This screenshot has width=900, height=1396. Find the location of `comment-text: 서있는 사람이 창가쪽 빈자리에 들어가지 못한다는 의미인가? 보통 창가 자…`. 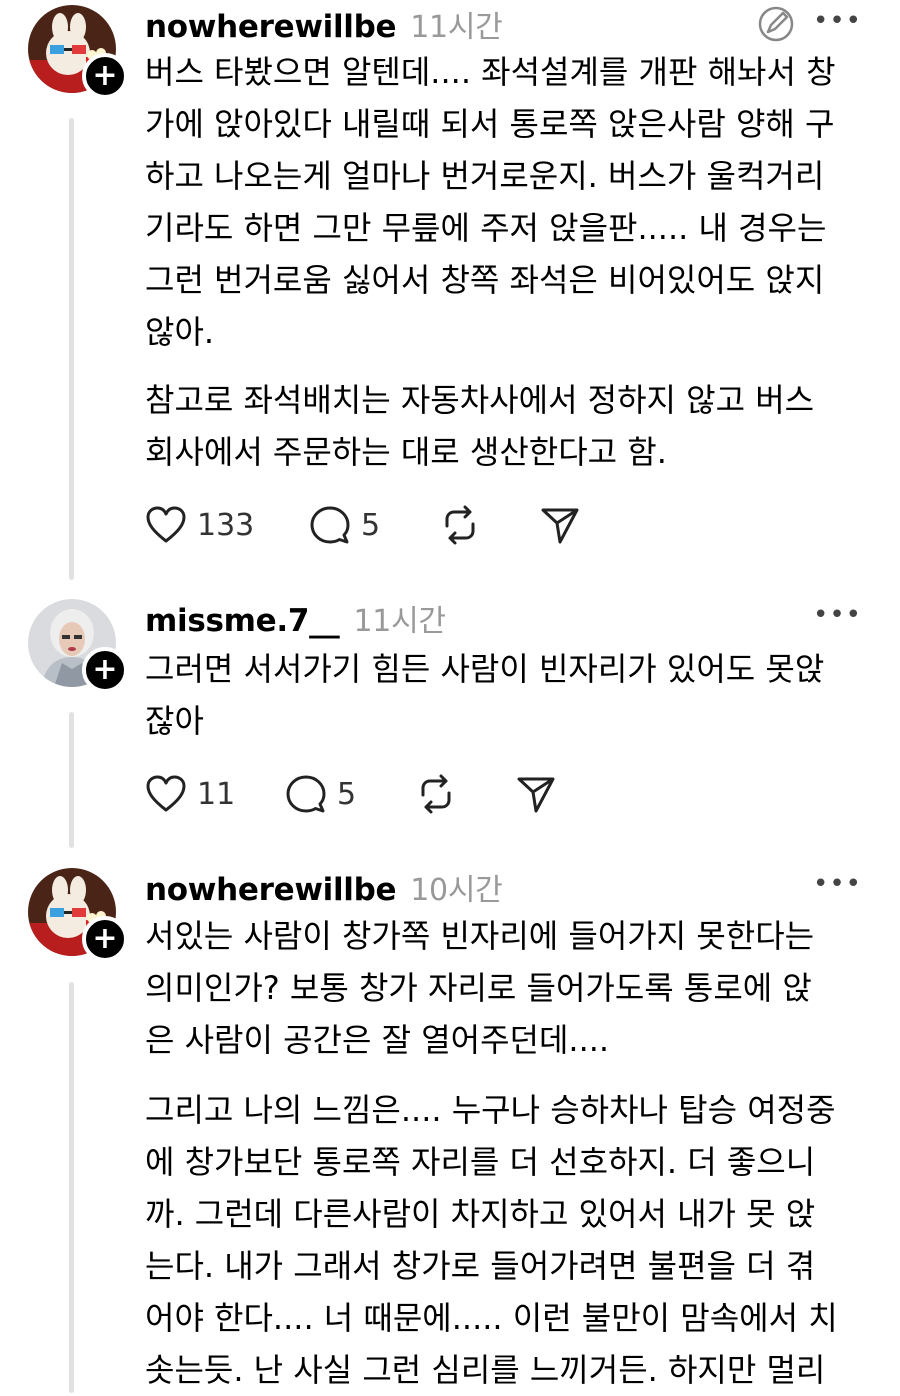

comment-text: 서있는 사람이 창가쪽 빈자리에 들어가지 못한다는 의미인가? 보통 창가 자… is located at coordinates (480, 988).